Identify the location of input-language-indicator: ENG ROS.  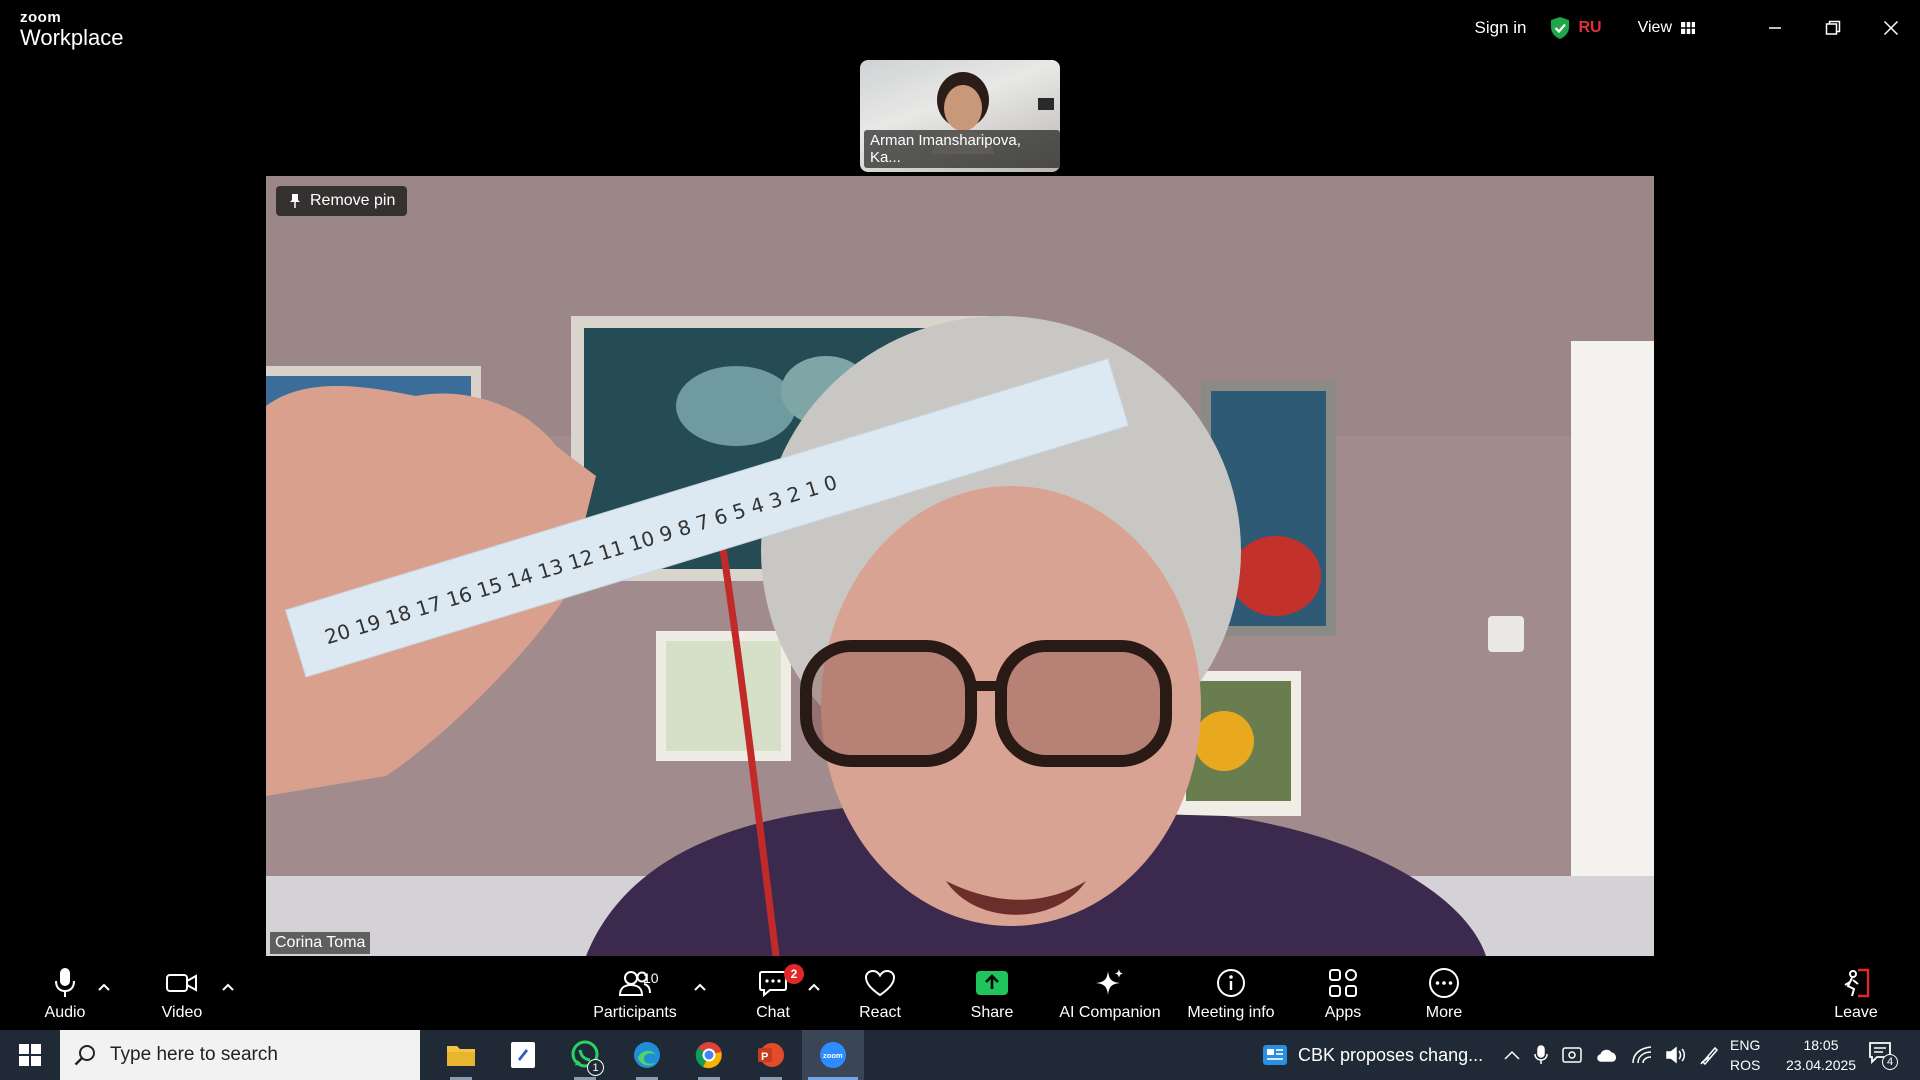
(1745, 1055).